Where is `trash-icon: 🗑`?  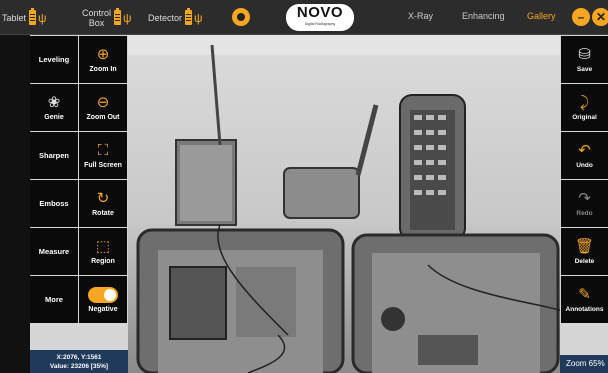
trash-icon: 🗑 is located at coordinates (584, 246).